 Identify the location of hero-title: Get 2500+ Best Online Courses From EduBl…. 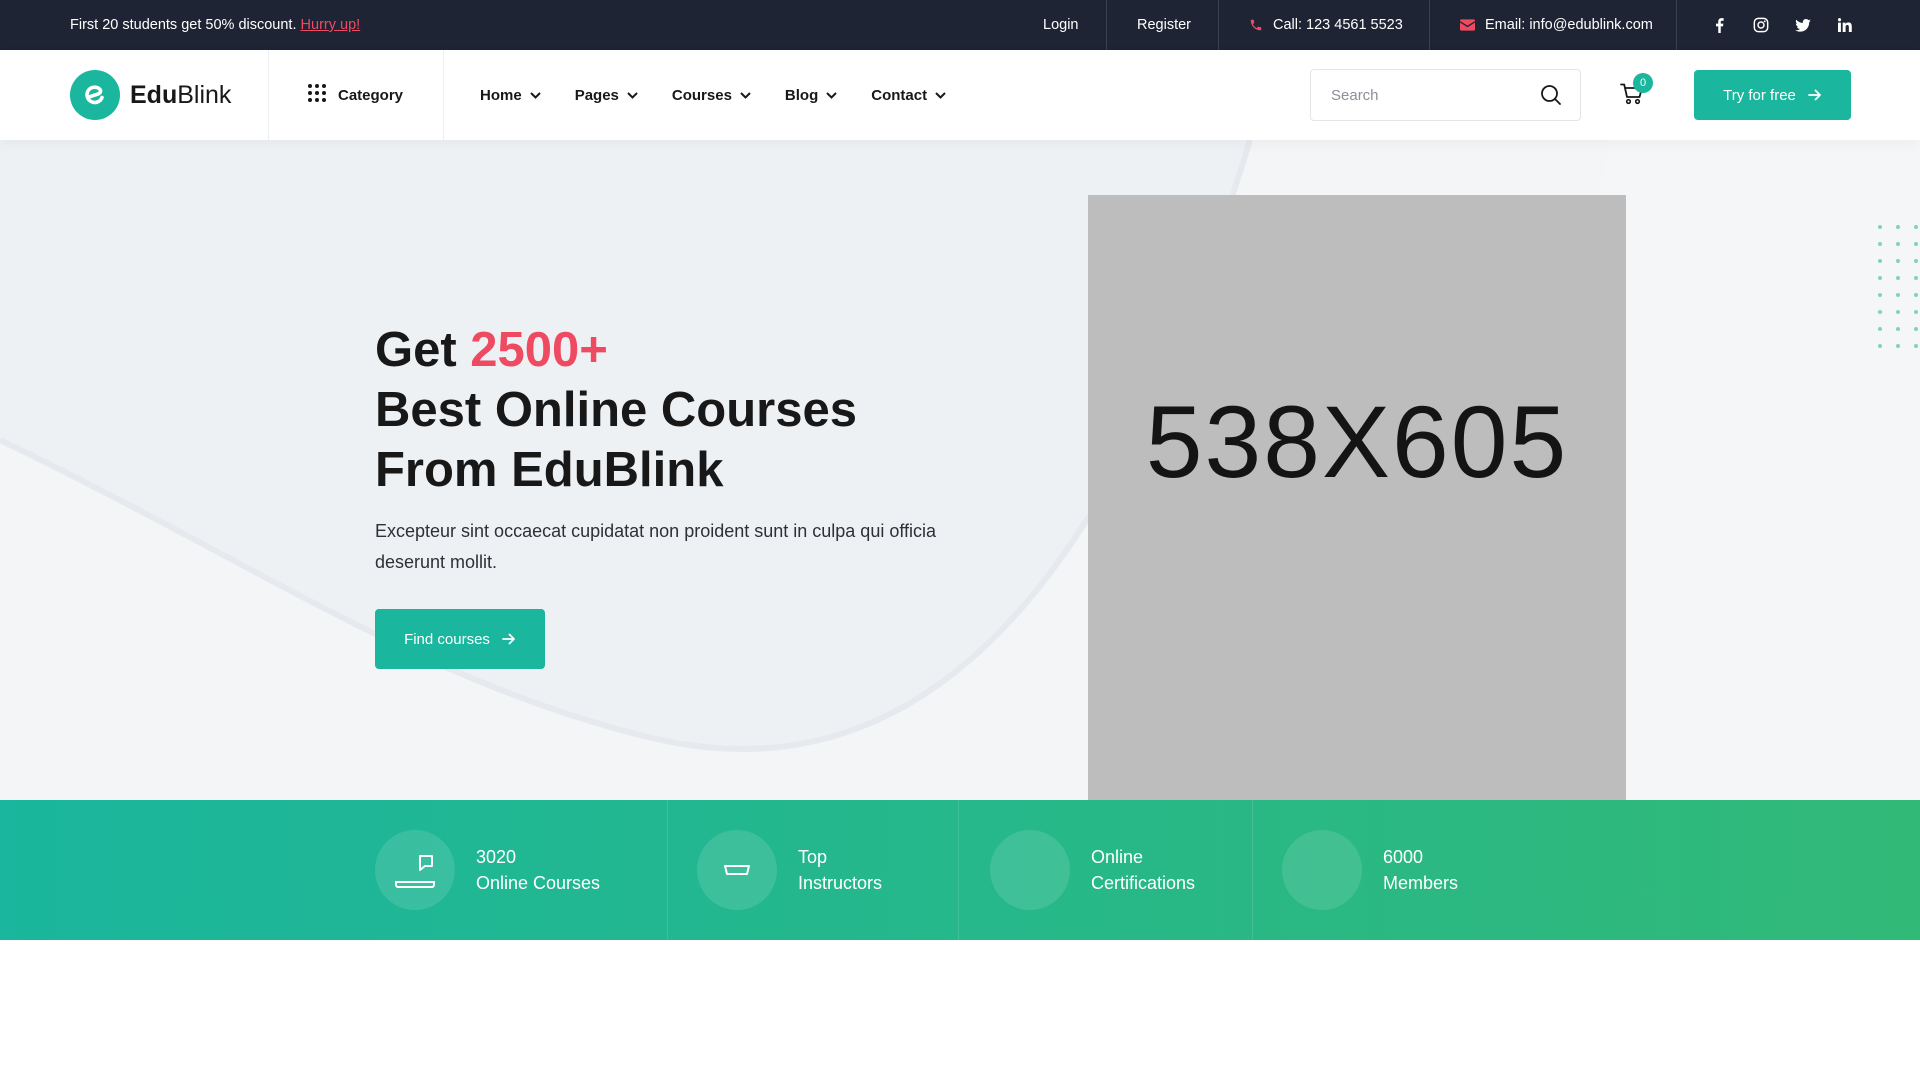
(616, 410).